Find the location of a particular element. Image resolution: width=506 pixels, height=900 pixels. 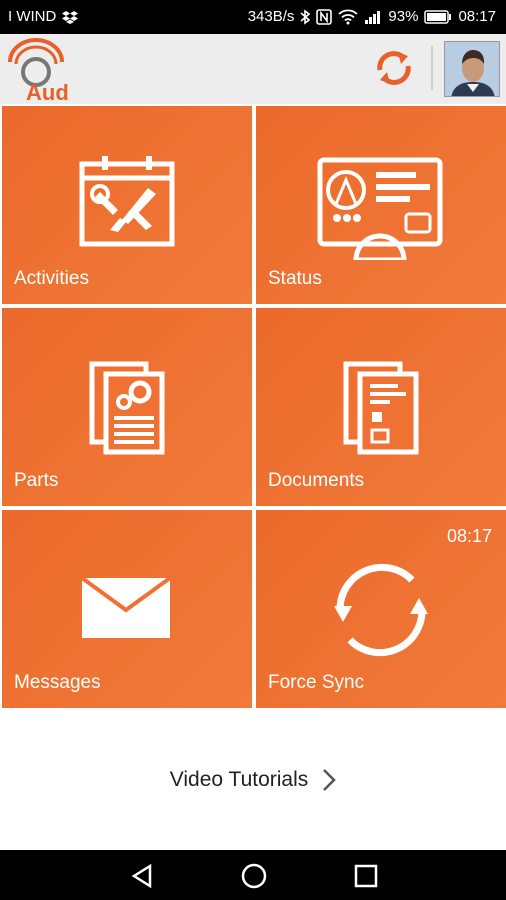

back-icon is located at coordinates (141, 876).